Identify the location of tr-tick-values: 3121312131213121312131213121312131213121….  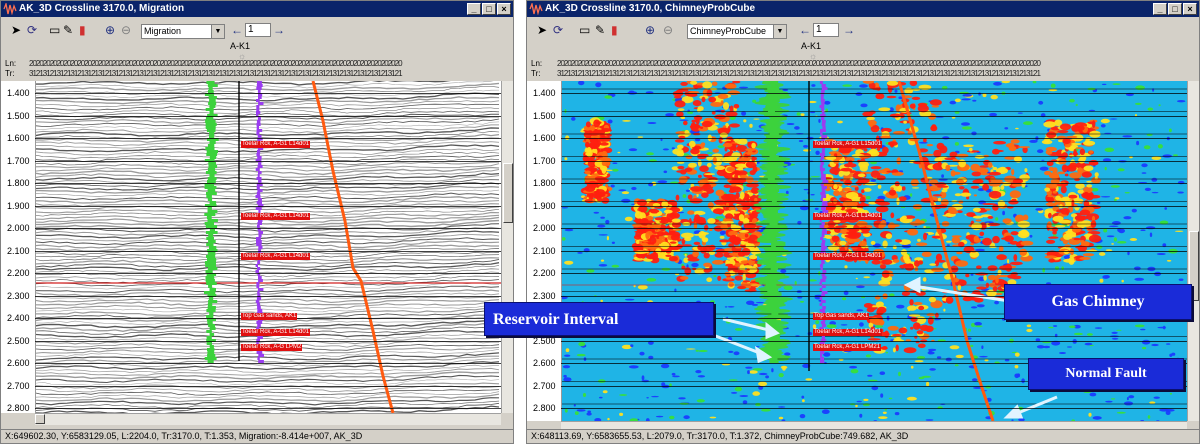
(216, 73).